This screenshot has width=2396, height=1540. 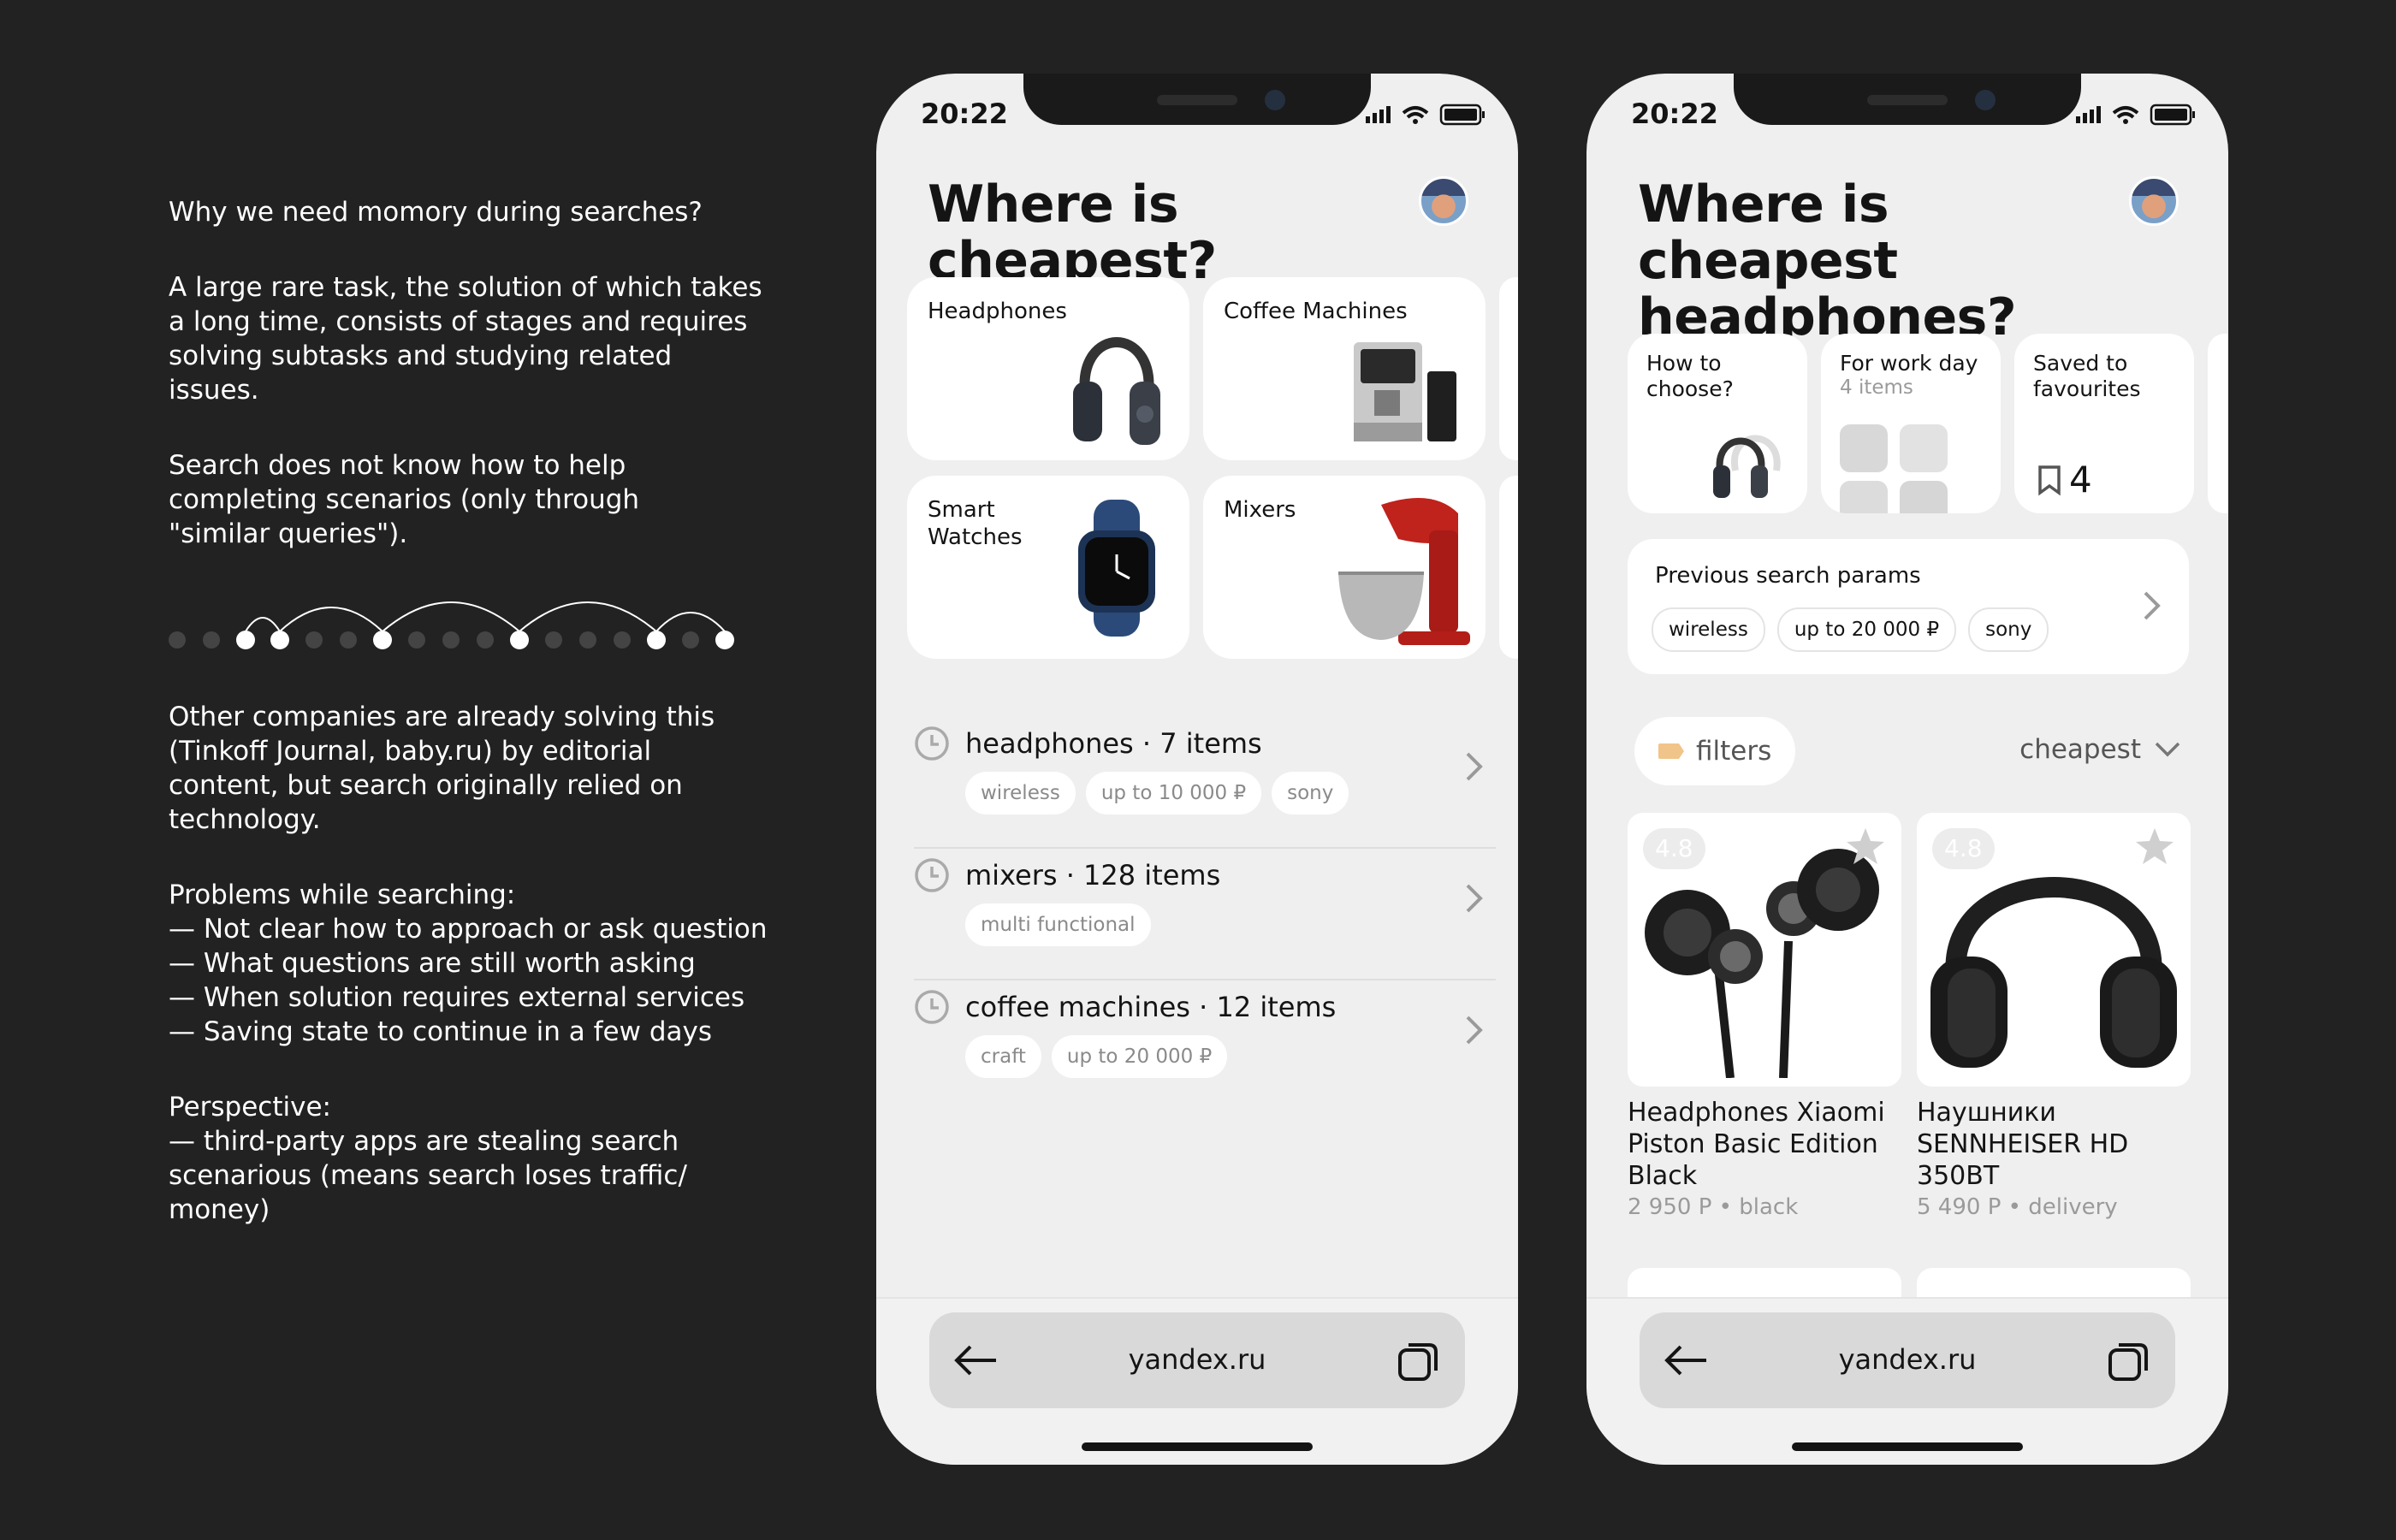 I want to click on page-title: Where is cheapest?, so click(x=1072, y=233).